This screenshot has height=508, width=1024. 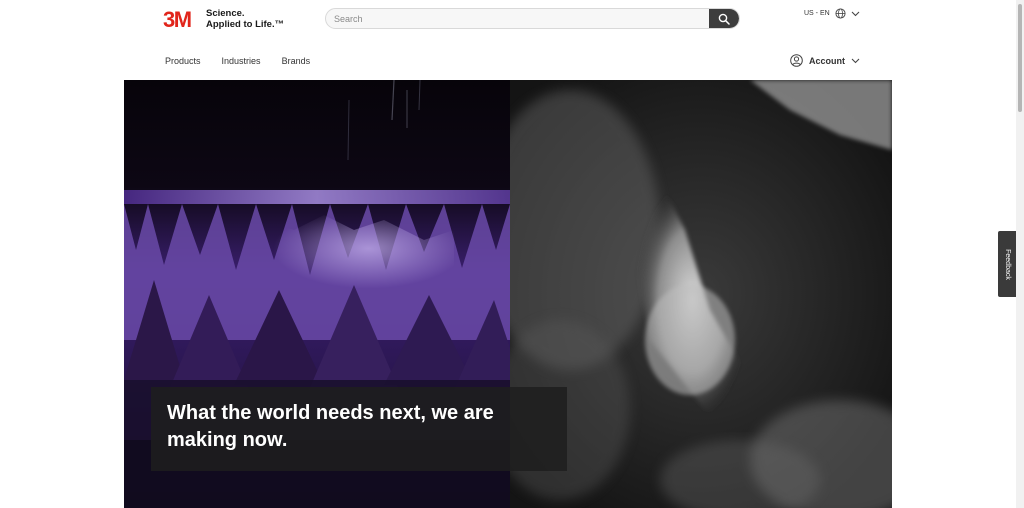 What do you see at coordinates (241, 61) in the screenshot?
I see `nav-item-industries: Industries` at bounding box center [241, 61].